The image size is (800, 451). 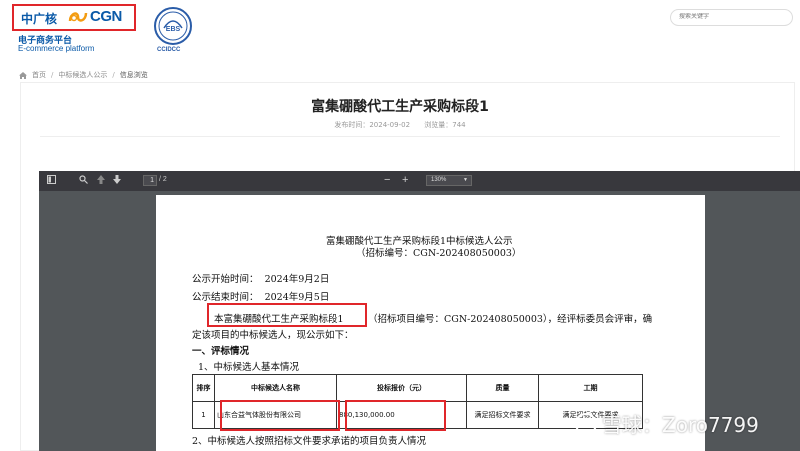 I want to click on intro-line2: 定该项目的中标候选人，现公示如下：, so click(x=273, y=335).